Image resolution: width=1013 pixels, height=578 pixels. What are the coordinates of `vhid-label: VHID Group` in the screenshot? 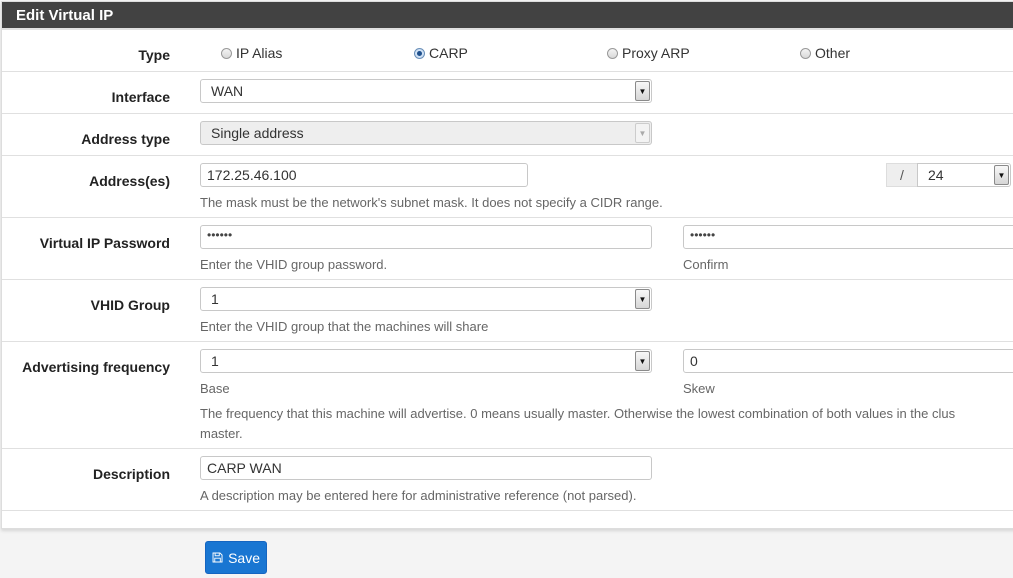 It's located at (130, 305).